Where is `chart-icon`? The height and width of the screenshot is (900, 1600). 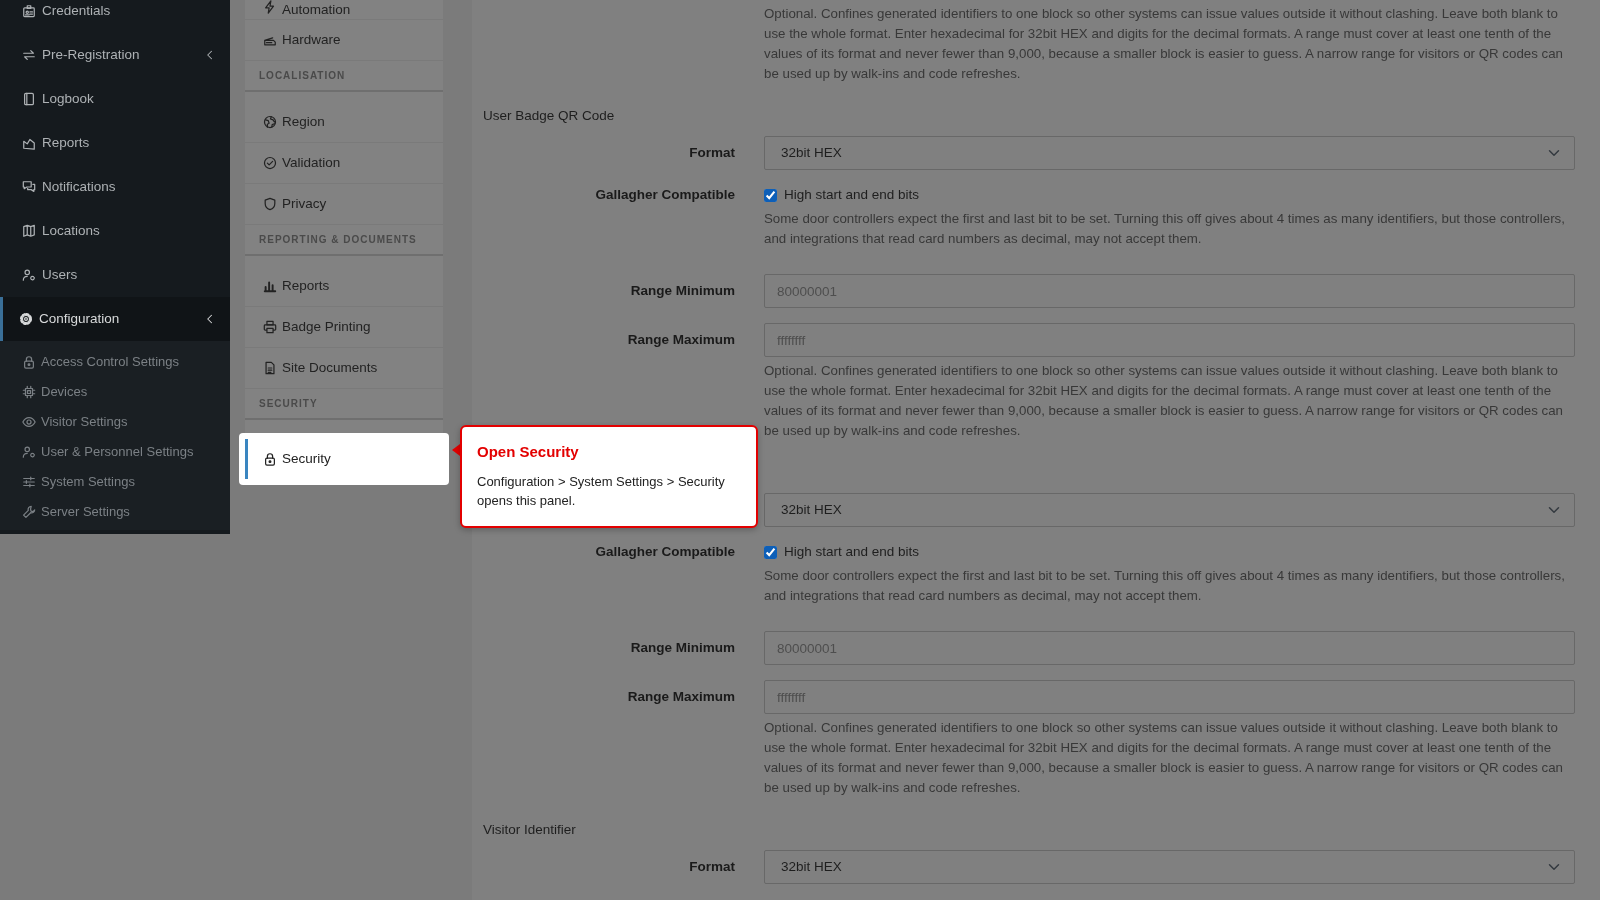
chart-icon is located at coordinates (29, 143).